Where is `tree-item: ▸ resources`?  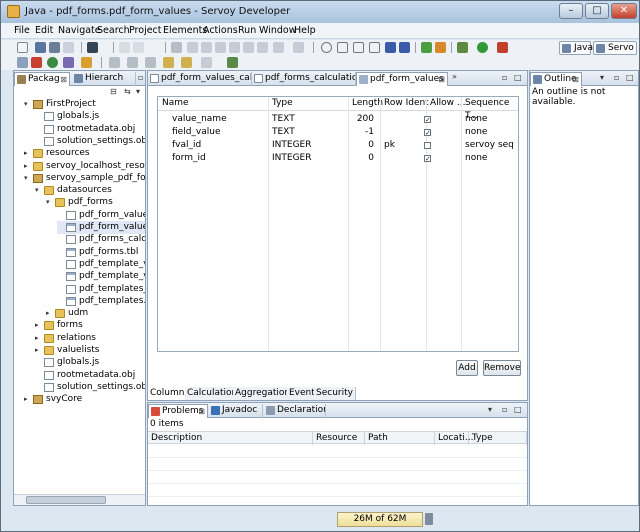 tree-item: ▸ resources is located at coordinates (84, 153).